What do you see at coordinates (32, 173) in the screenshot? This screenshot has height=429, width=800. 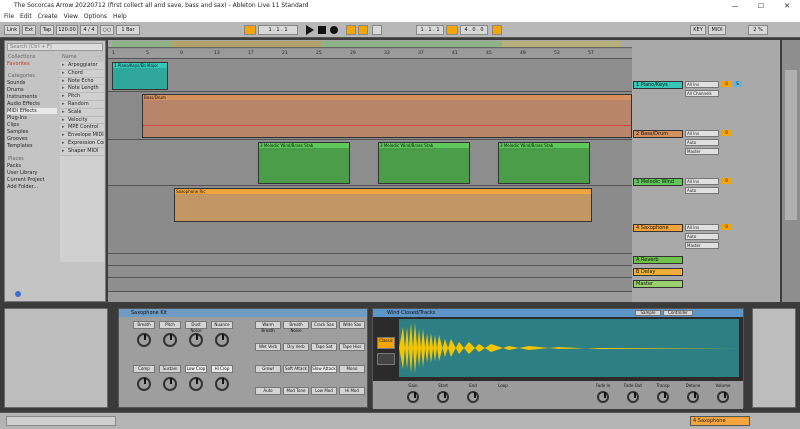 I see `place-user-library: User Library` at bounding box center [32, 173].